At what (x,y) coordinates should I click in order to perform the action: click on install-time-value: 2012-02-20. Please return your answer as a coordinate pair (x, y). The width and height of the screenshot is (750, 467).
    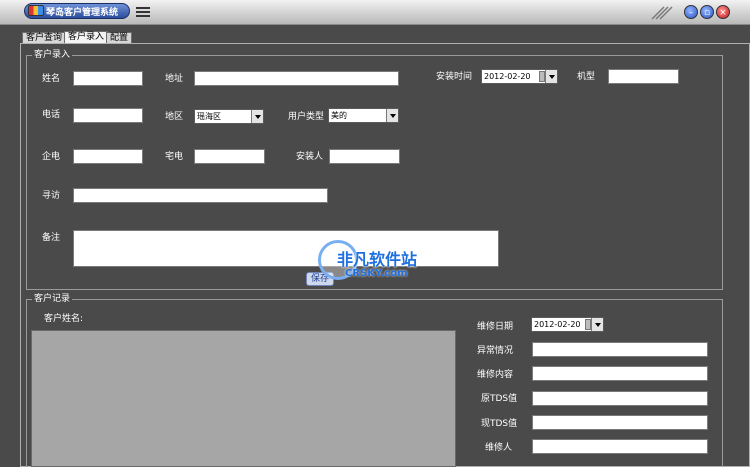
    Looking at the image, I should click on (507, 76).